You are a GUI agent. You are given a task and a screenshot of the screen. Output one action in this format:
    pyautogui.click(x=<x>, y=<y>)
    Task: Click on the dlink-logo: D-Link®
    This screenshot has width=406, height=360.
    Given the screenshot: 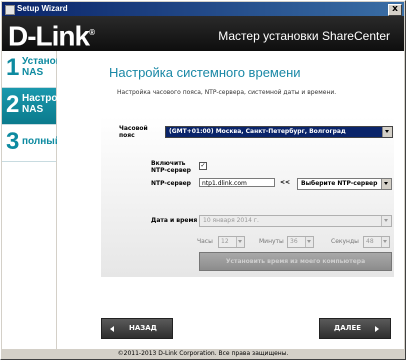 What is the action you would take?
    pyautogui.click(x=51, y=36)
    